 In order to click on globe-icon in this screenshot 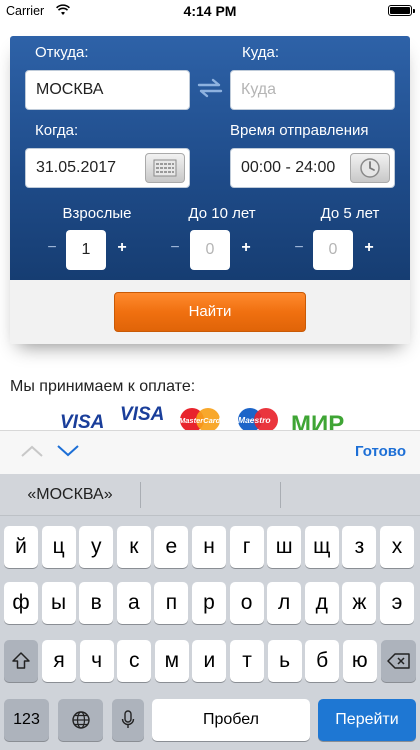, I will do `click(80, 720)`.